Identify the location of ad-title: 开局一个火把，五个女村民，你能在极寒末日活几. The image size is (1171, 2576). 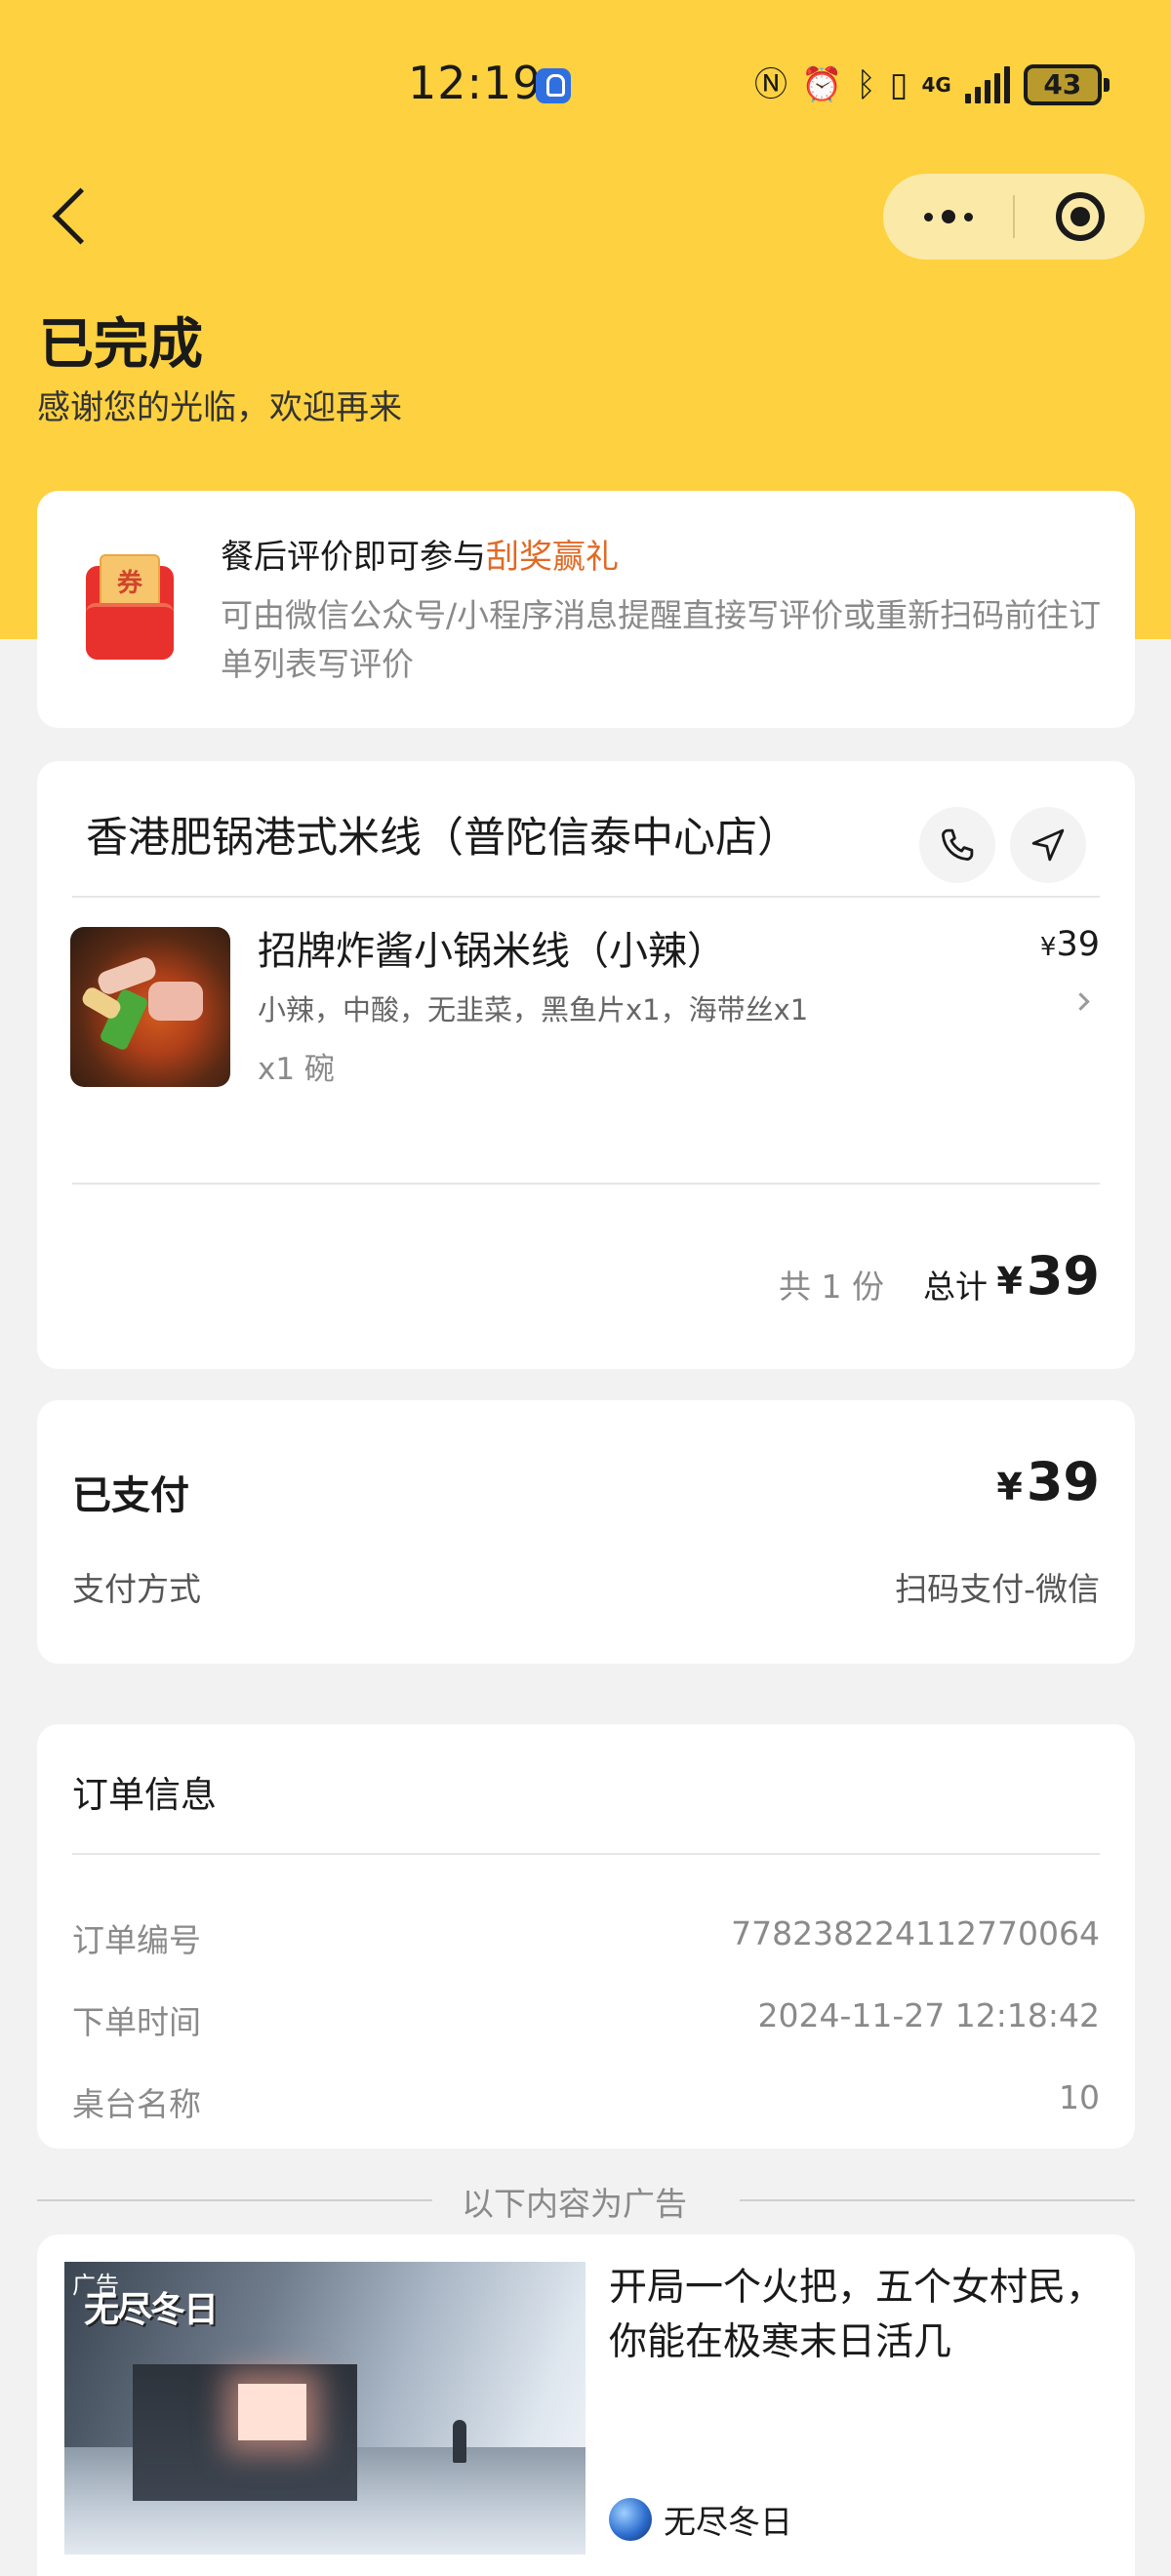
(862, 2315).